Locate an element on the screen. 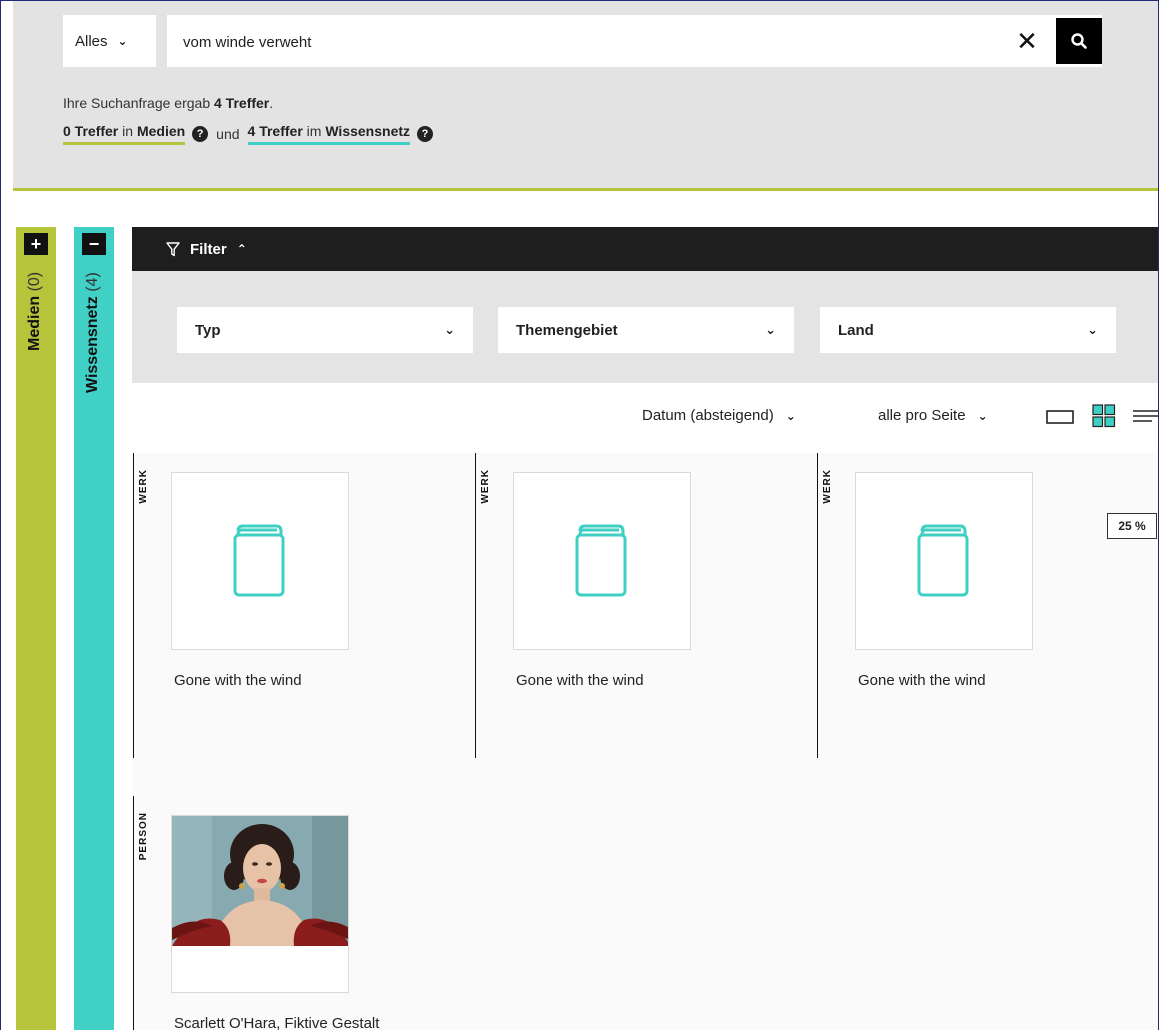  expand-button: + is located at coordinates (36, 244).